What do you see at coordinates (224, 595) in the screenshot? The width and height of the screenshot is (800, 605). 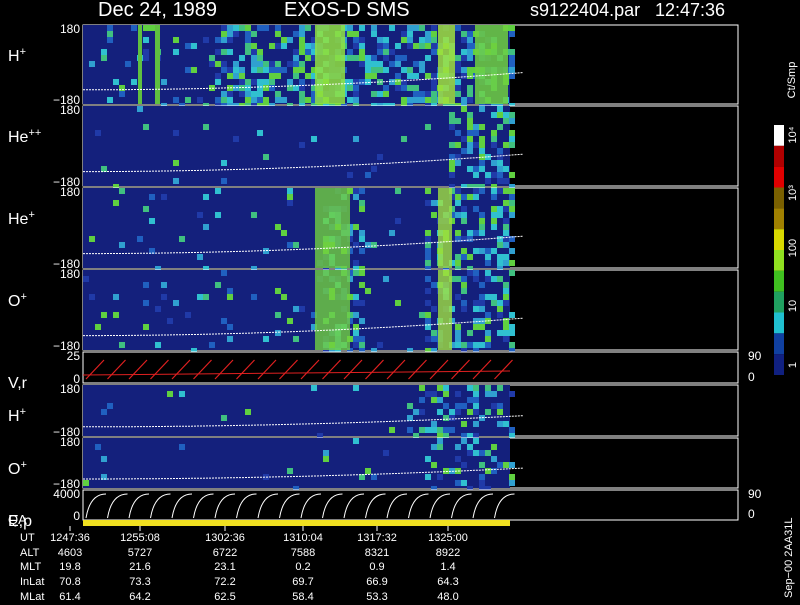 I see `orbit-value: 62.5` at bounding box center [224, 595].